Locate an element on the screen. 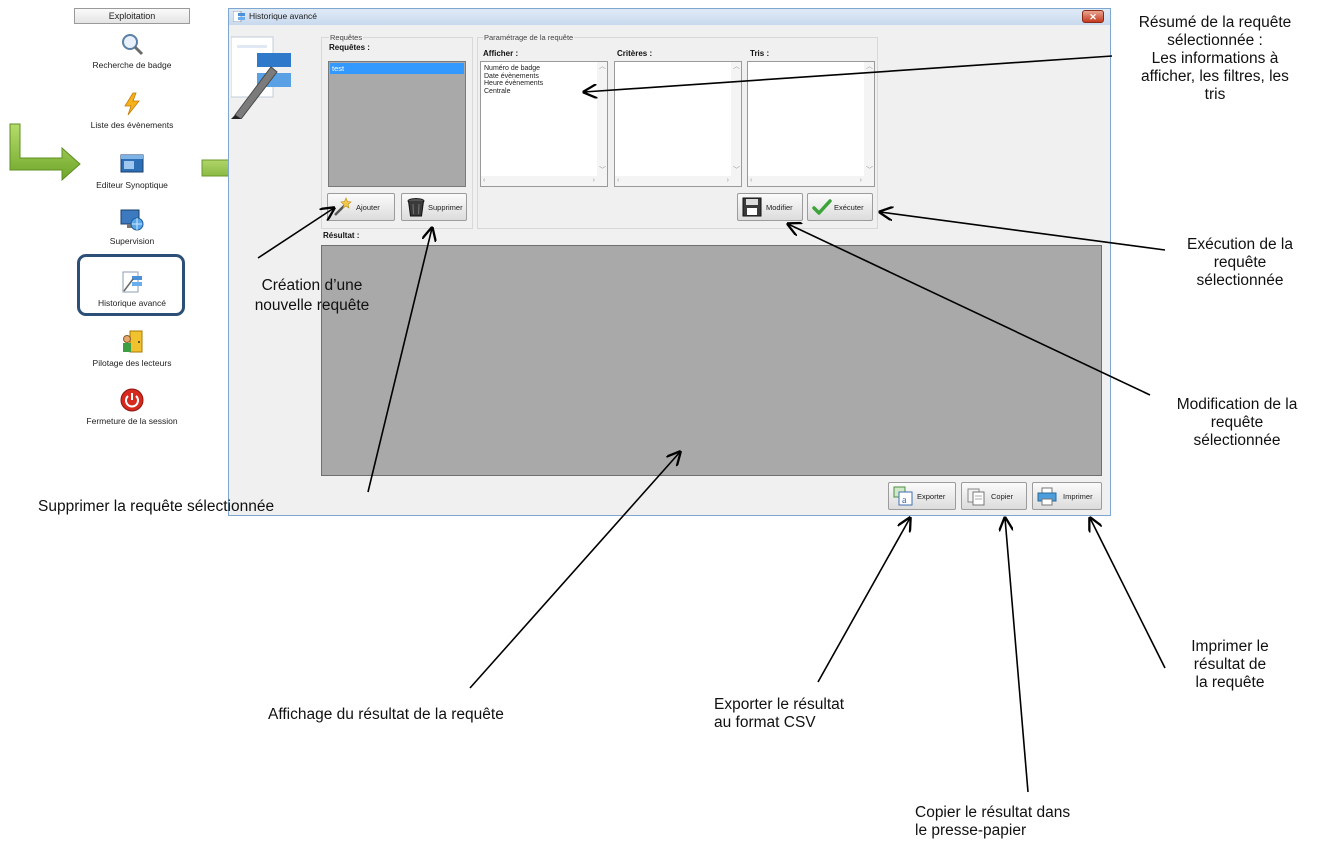  annotation-execute: Exécution de la requête sélectionnée is located at coordinates (1240, 263).